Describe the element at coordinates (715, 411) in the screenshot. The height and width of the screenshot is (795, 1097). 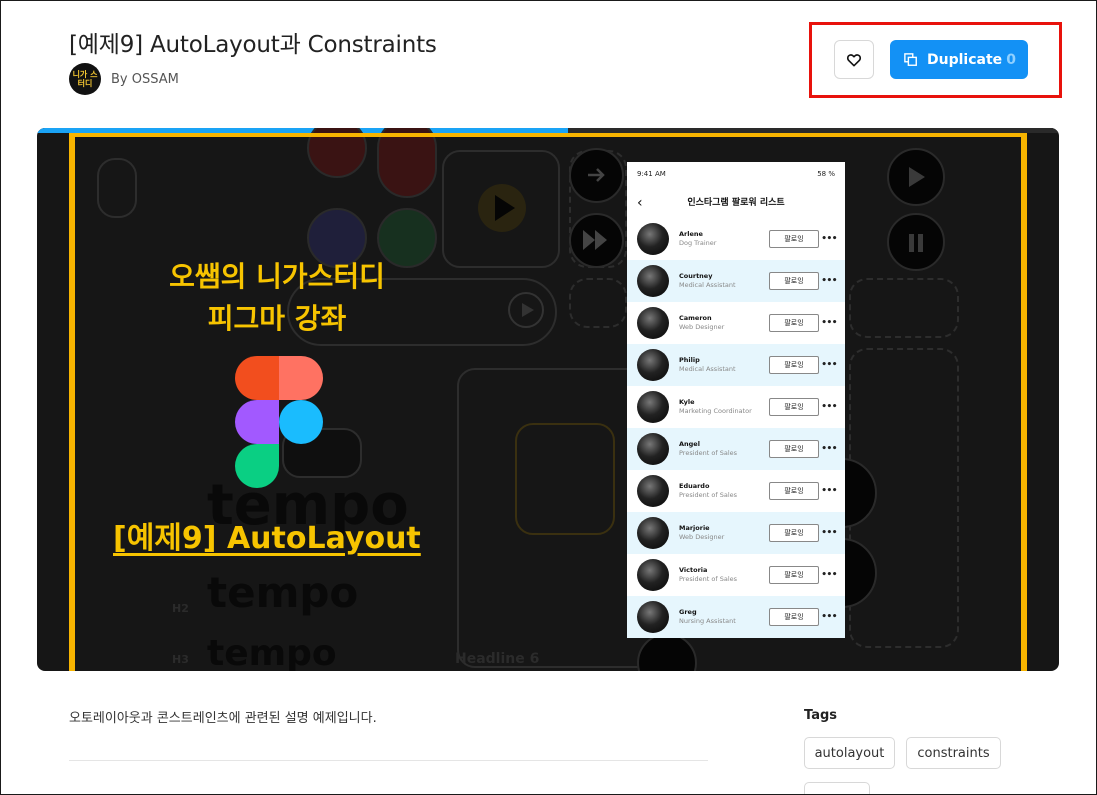
I see `follower-role: Marketing Coordinator` at that location.